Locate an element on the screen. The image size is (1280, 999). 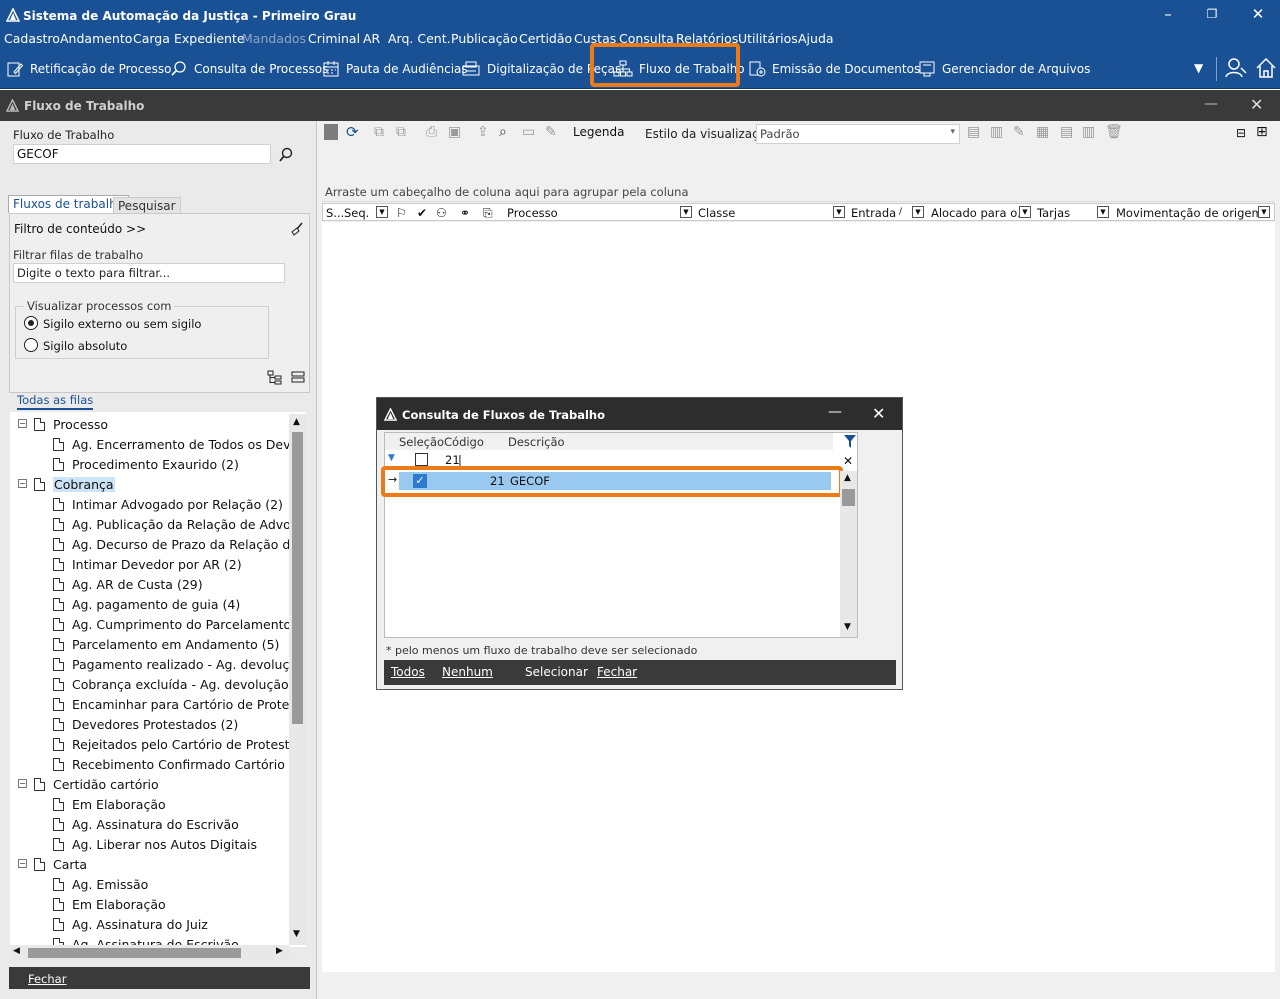
menu-expediente: Expediente is located at coordinates (209, 38).